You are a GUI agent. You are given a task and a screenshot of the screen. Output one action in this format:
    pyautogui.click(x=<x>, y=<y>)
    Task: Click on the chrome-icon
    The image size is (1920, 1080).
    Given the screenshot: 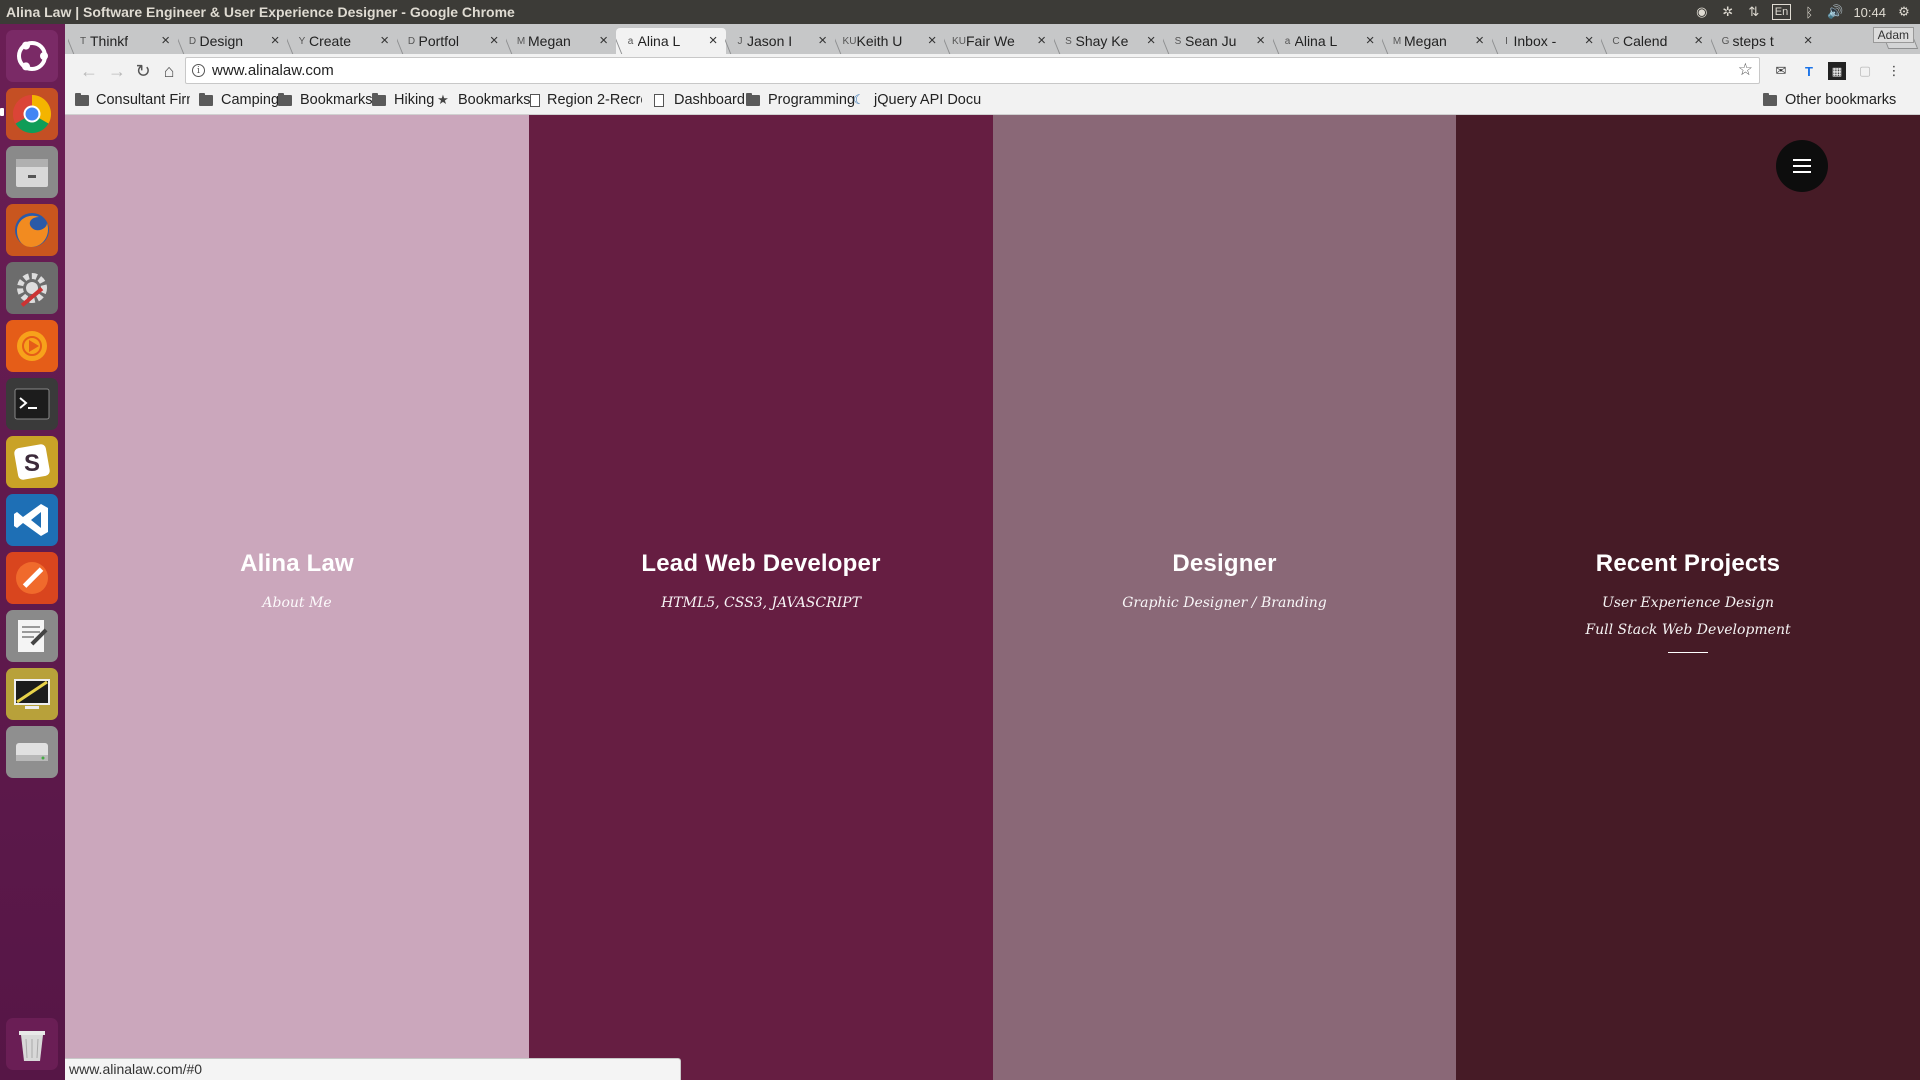 What is the action you would take?
    pyautogui.click(x=32, y=114)
    